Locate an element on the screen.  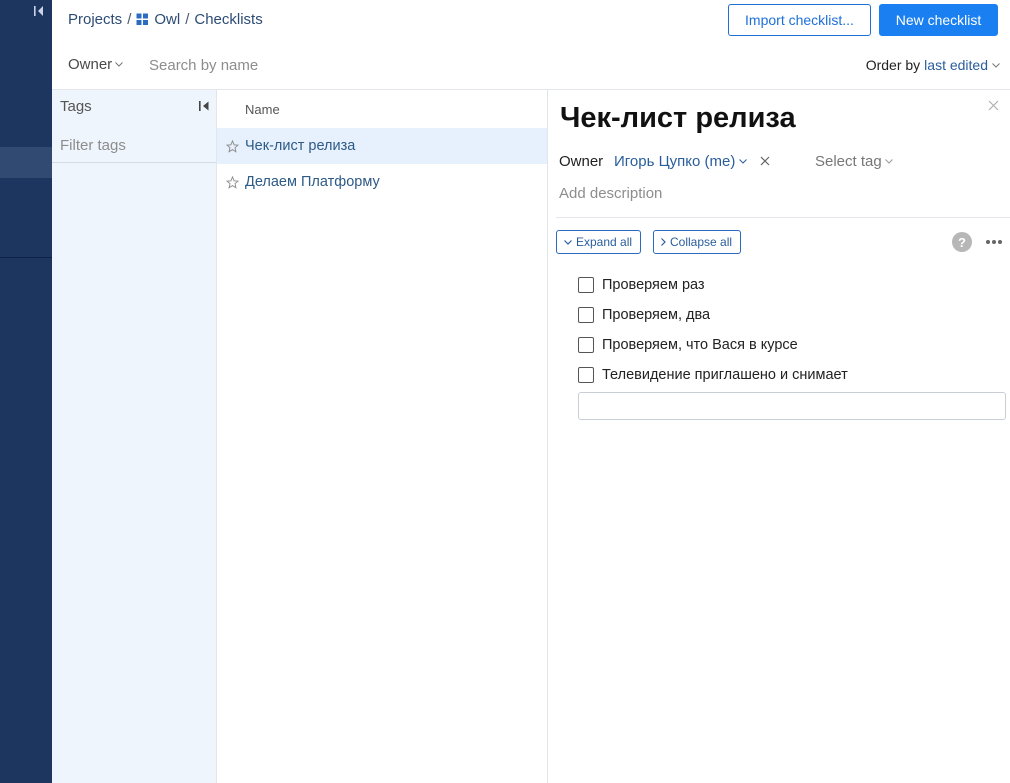
breadcrumb-project: Owl is located at coordinates (167, 19).